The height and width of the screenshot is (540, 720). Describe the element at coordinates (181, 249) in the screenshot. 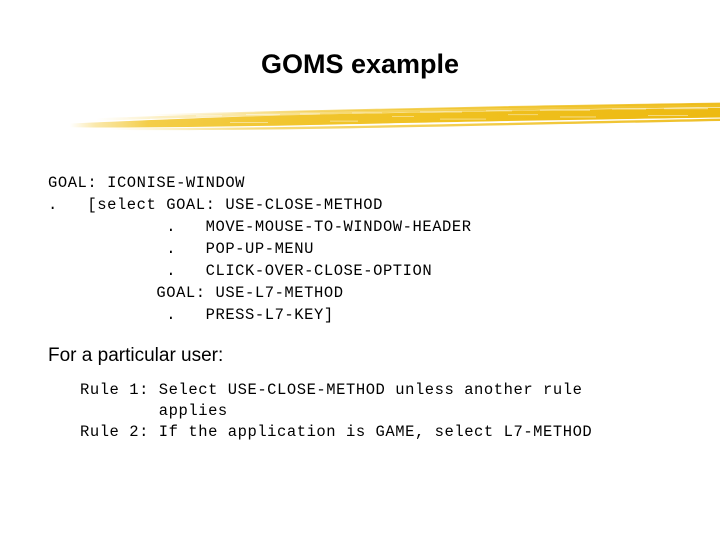

I see `code-line: . POP-UP-MENU` at that location.